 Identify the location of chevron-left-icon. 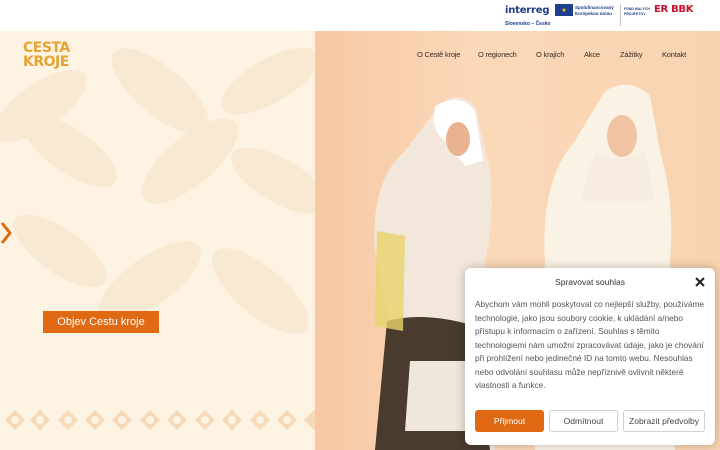
(6, 233).